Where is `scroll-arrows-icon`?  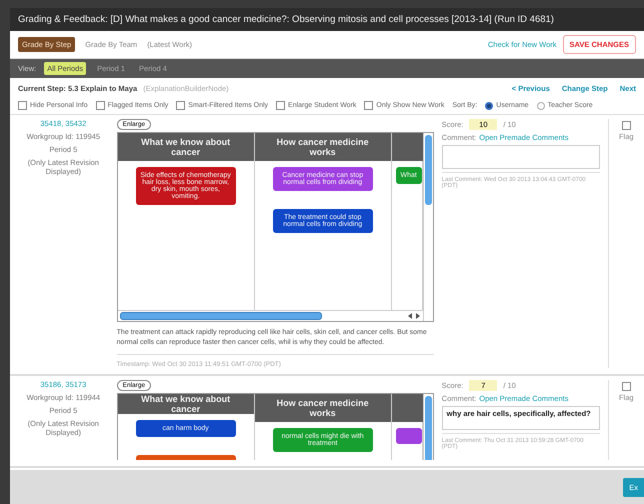 scroll-arrows-icon is located at coordinates (413, 316).